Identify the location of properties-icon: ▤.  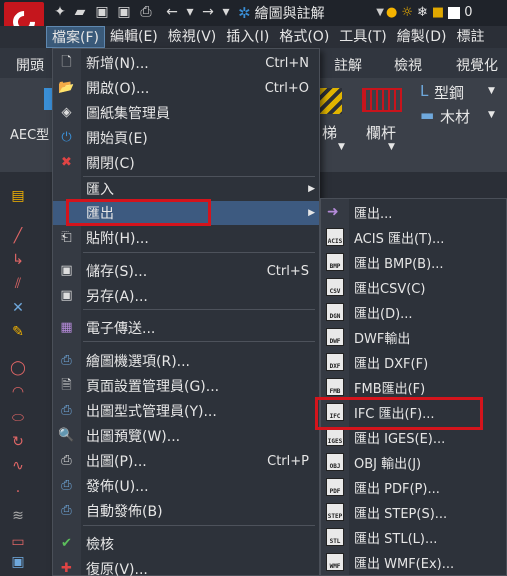
(18, 196).